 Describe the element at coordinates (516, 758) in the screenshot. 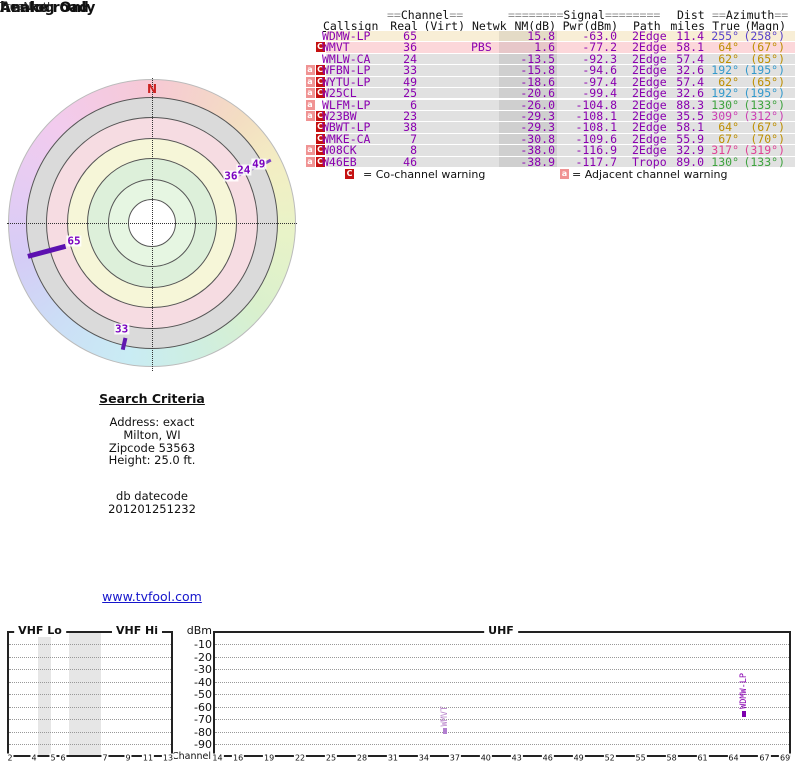

I see `uhf-channel-tick-43: 43` at that location.